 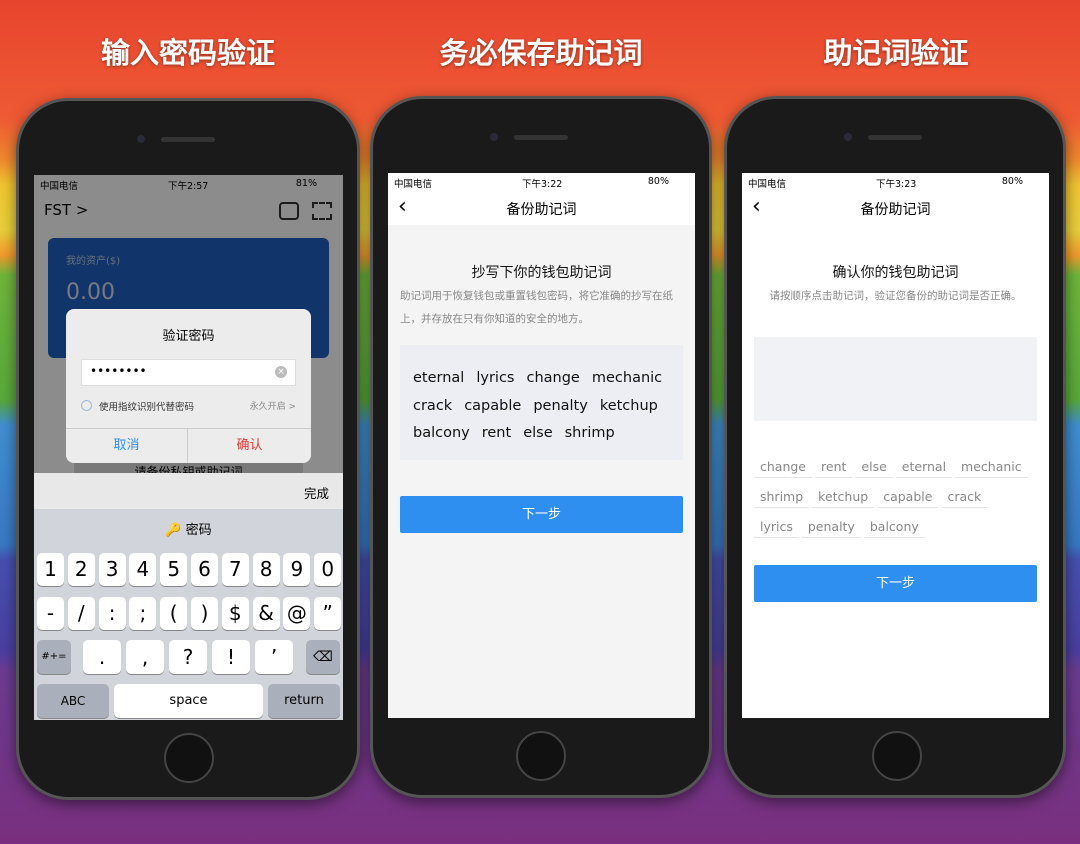 What do you see at coordinates (964, 497) in the screenshot?
I see `word-chip: crack` at bounding box center [964, 497].